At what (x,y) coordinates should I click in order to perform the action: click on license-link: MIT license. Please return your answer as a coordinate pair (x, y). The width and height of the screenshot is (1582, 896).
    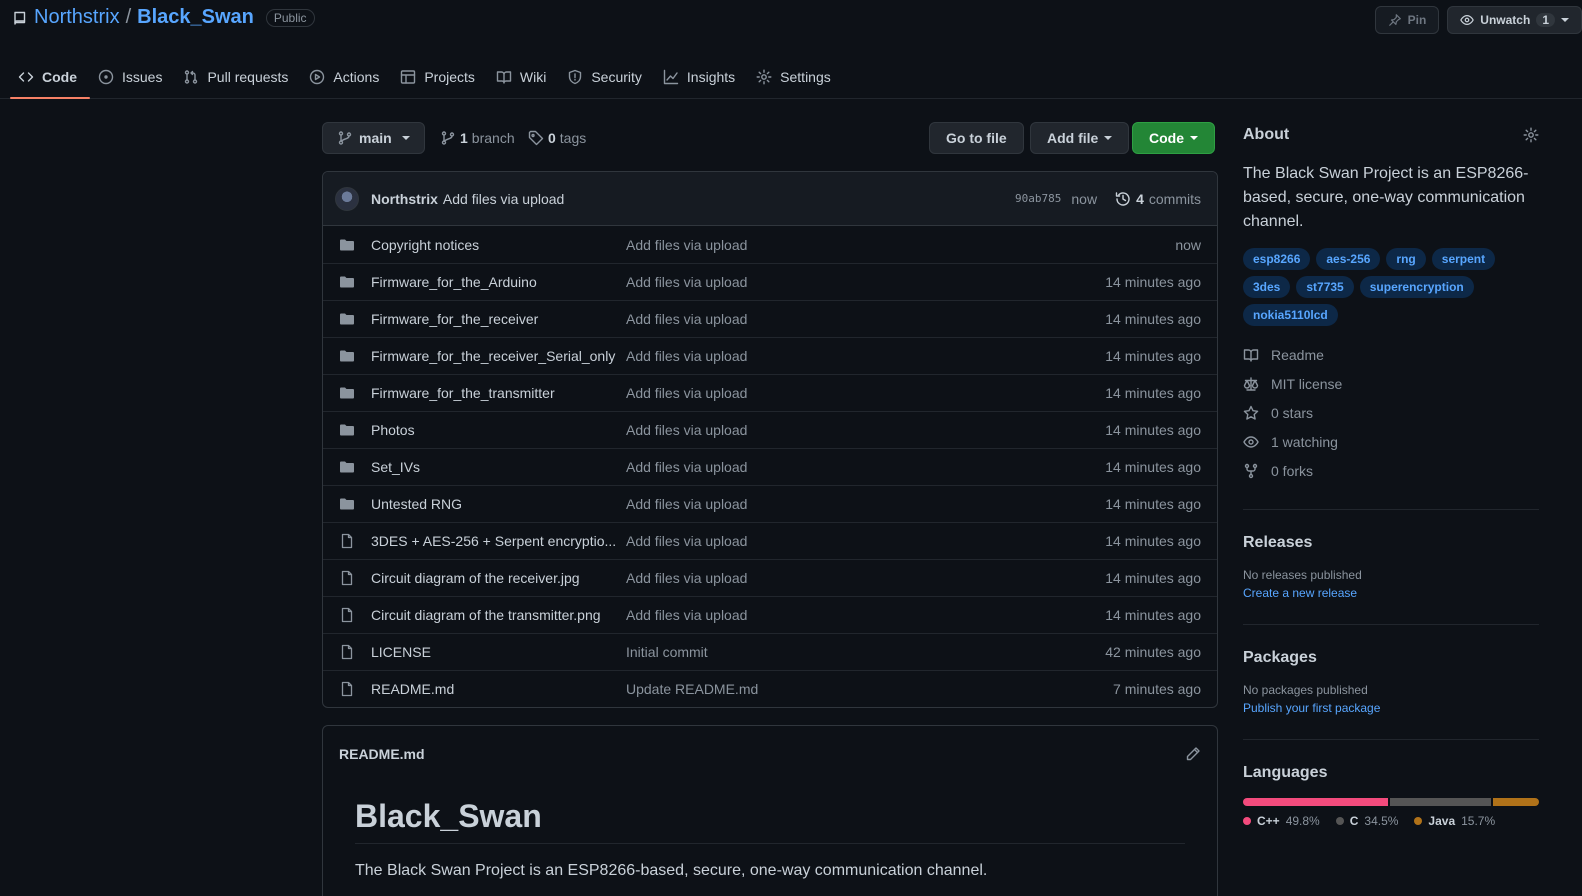
    Looking at the image, I should click on (1391, 383).